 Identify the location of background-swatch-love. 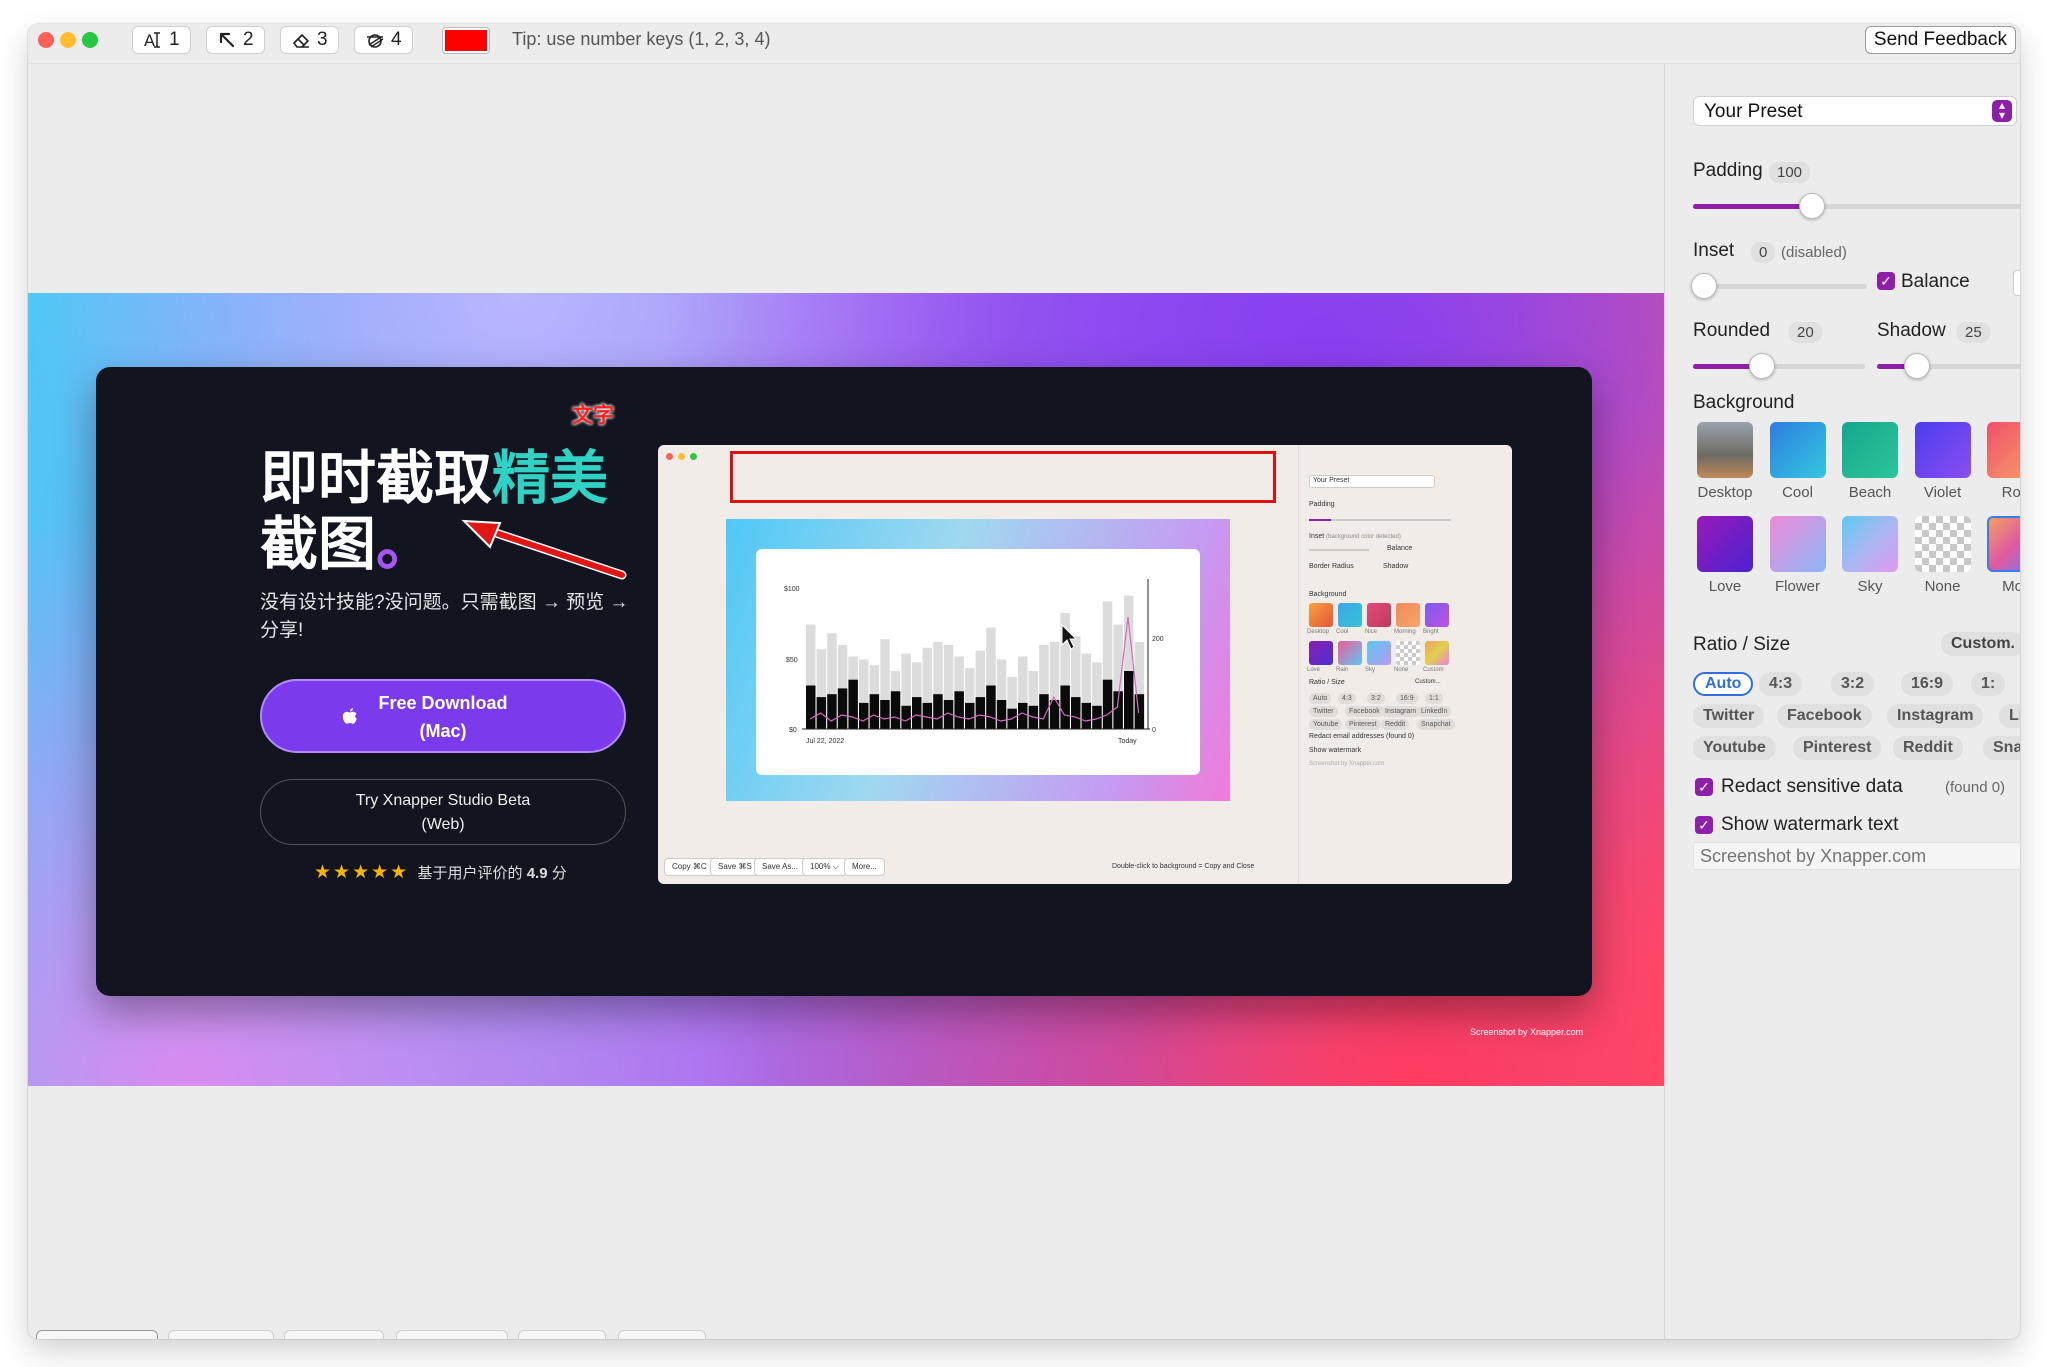
(1725, 544).